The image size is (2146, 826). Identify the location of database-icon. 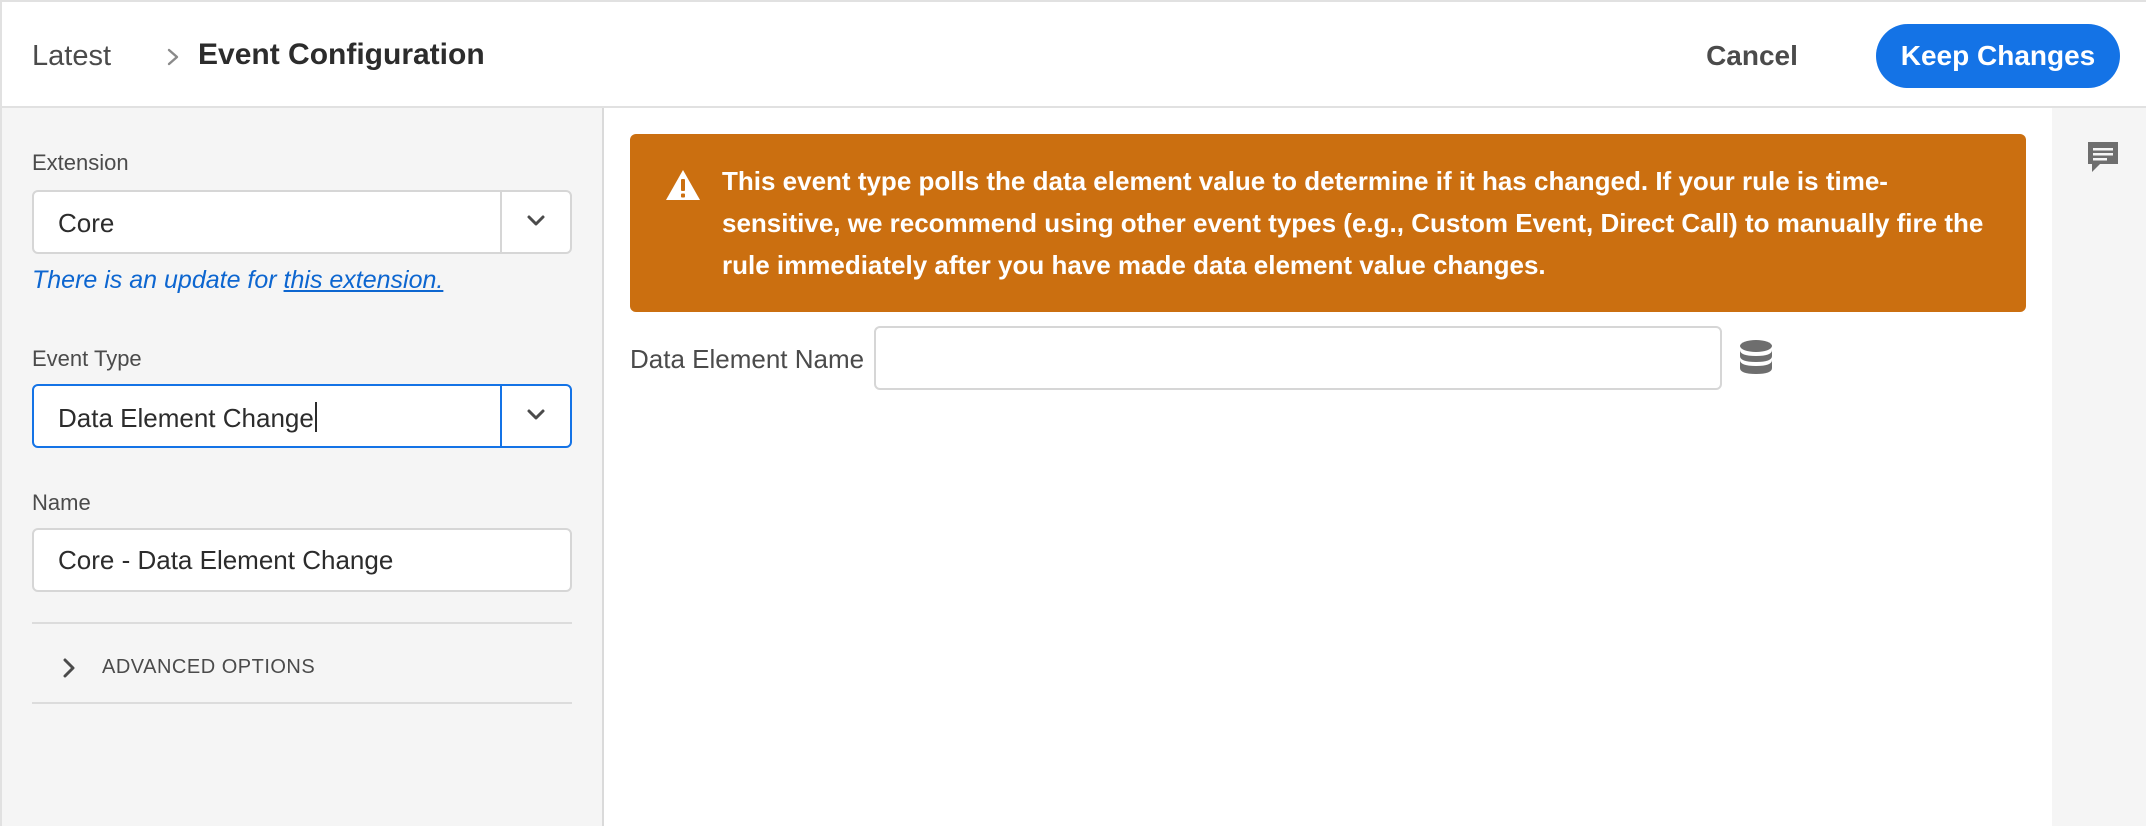
(1756, 358).